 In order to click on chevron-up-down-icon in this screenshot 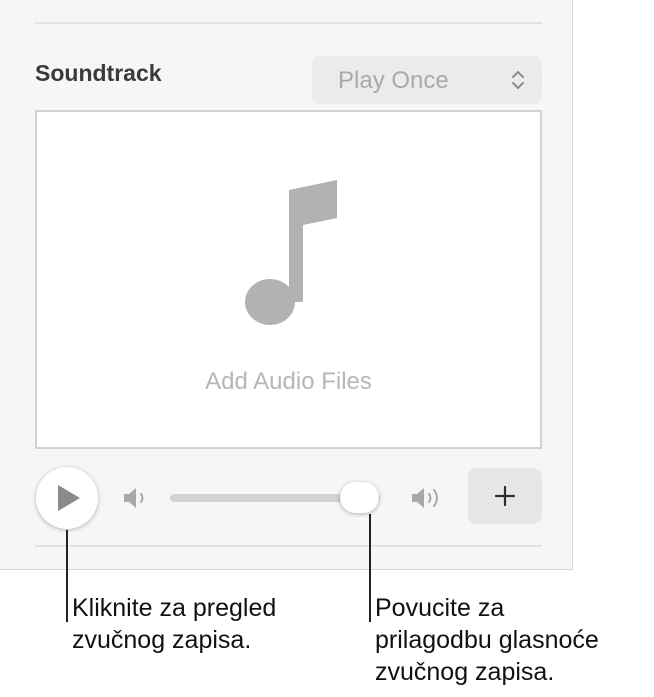, I will do `click(518, 80)`.